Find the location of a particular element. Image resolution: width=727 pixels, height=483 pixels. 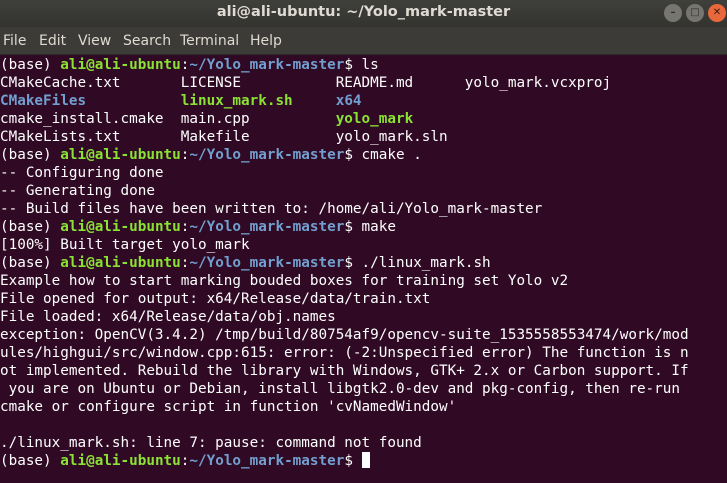

terminal-text: CMakeLists.txt Makefile yolo_mark.sln is located at coordinates (224, 137).